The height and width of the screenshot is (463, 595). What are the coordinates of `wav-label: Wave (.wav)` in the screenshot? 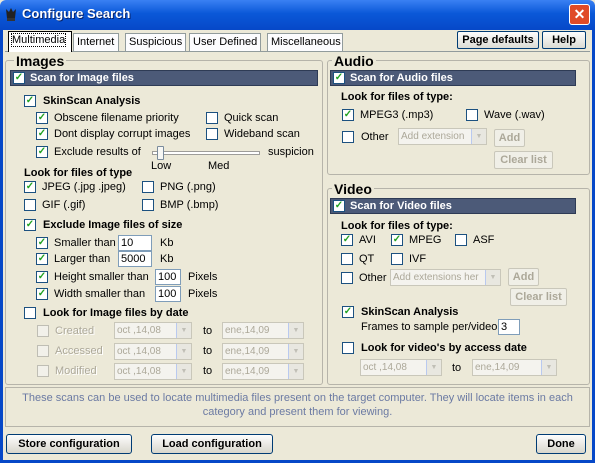 It's located at (514, 115).